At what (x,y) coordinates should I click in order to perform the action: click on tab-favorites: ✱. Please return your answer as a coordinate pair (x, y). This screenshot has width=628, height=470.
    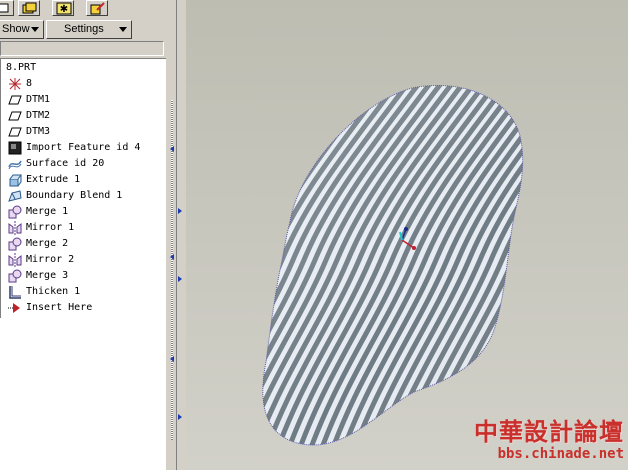
    Looking at the image, I should click on (63, 8).